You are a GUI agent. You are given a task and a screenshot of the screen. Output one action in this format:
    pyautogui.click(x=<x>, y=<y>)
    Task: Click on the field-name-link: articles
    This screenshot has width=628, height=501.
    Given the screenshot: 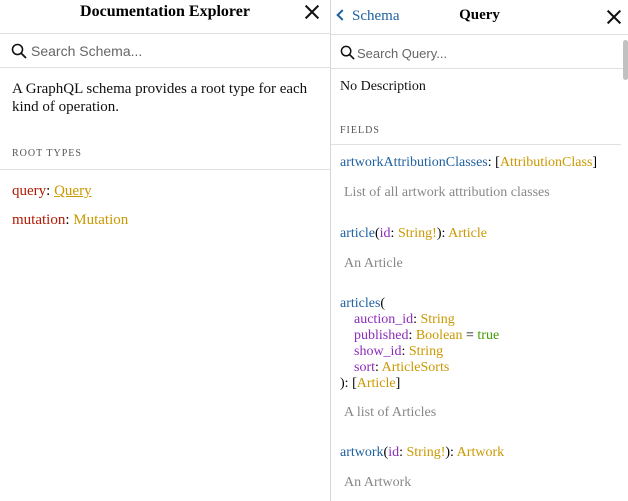 What is the action you would take?
    pyautogui.click(x=360, y=303)
    